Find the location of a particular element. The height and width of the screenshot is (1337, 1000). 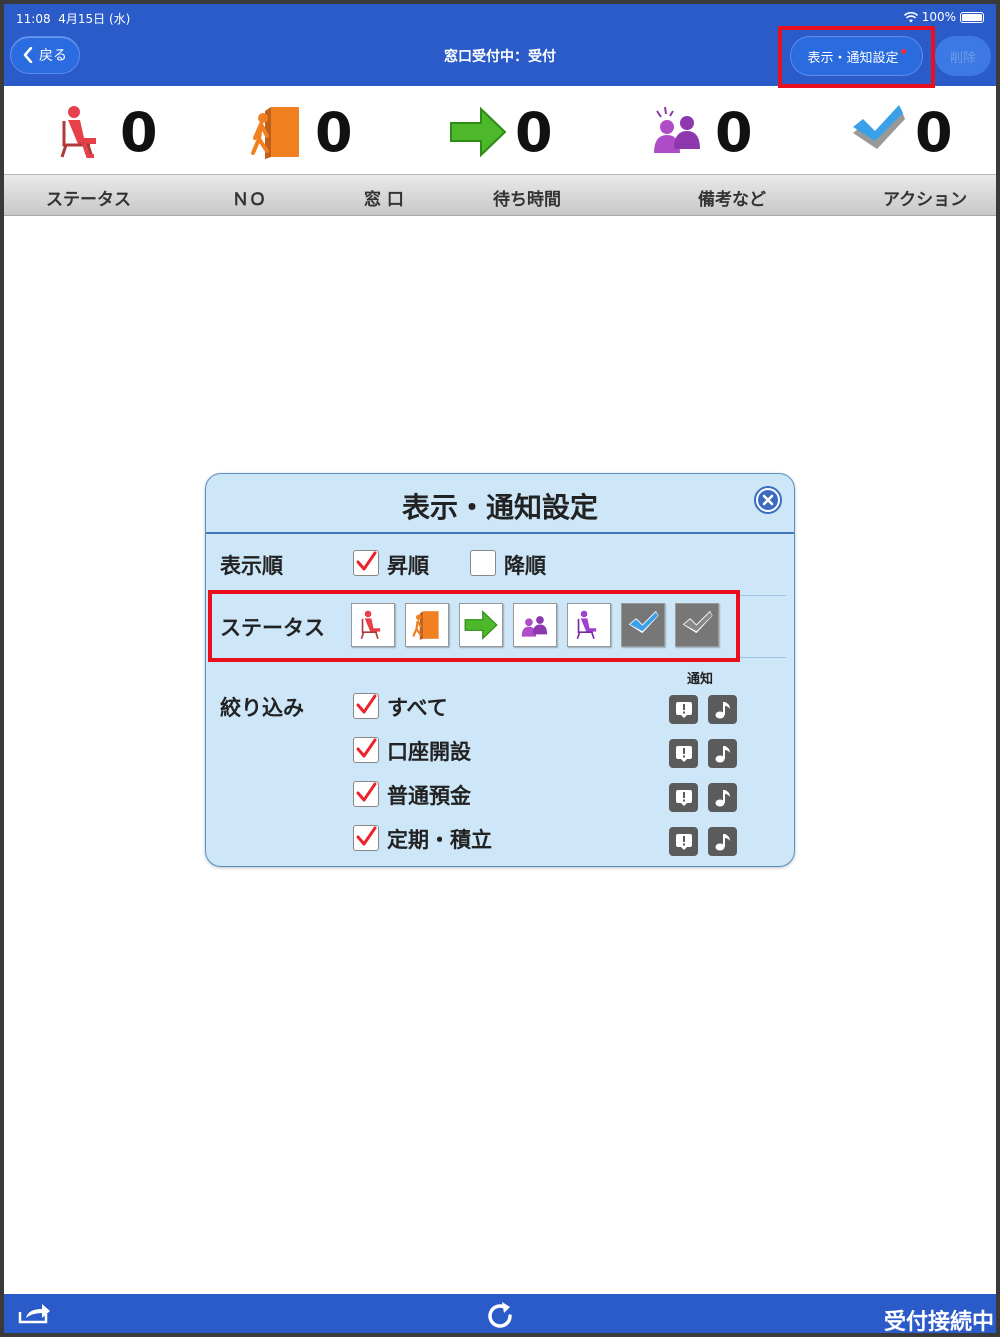

green-arrow-icon is located at coordinates (478, 132).